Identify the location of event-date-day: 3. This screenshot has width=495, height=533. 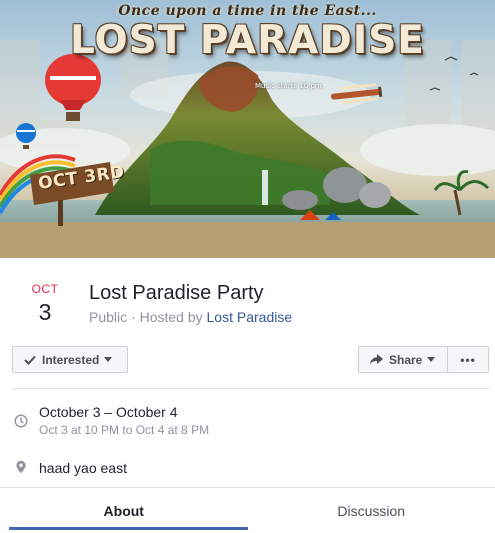
(45, 312).